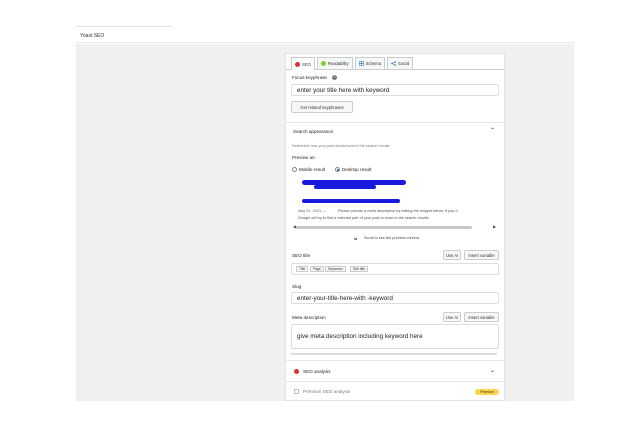  I want to click on variable-pill-title: Title, so click(302, 269).